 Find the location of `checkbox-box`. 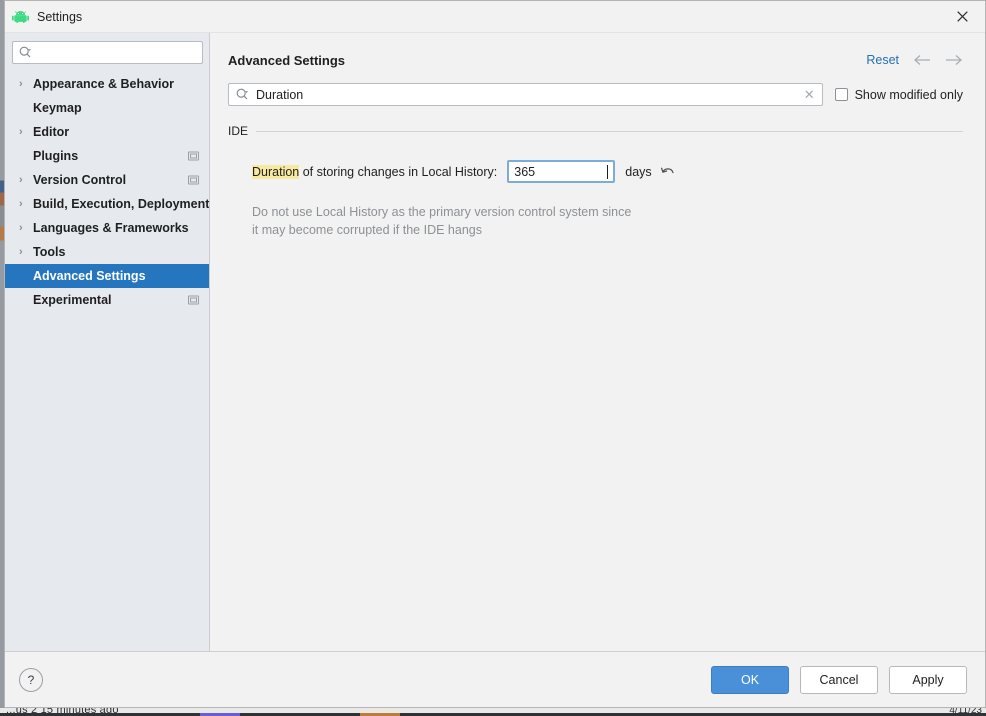

checkbox-box is located at coordinates (841, 94).